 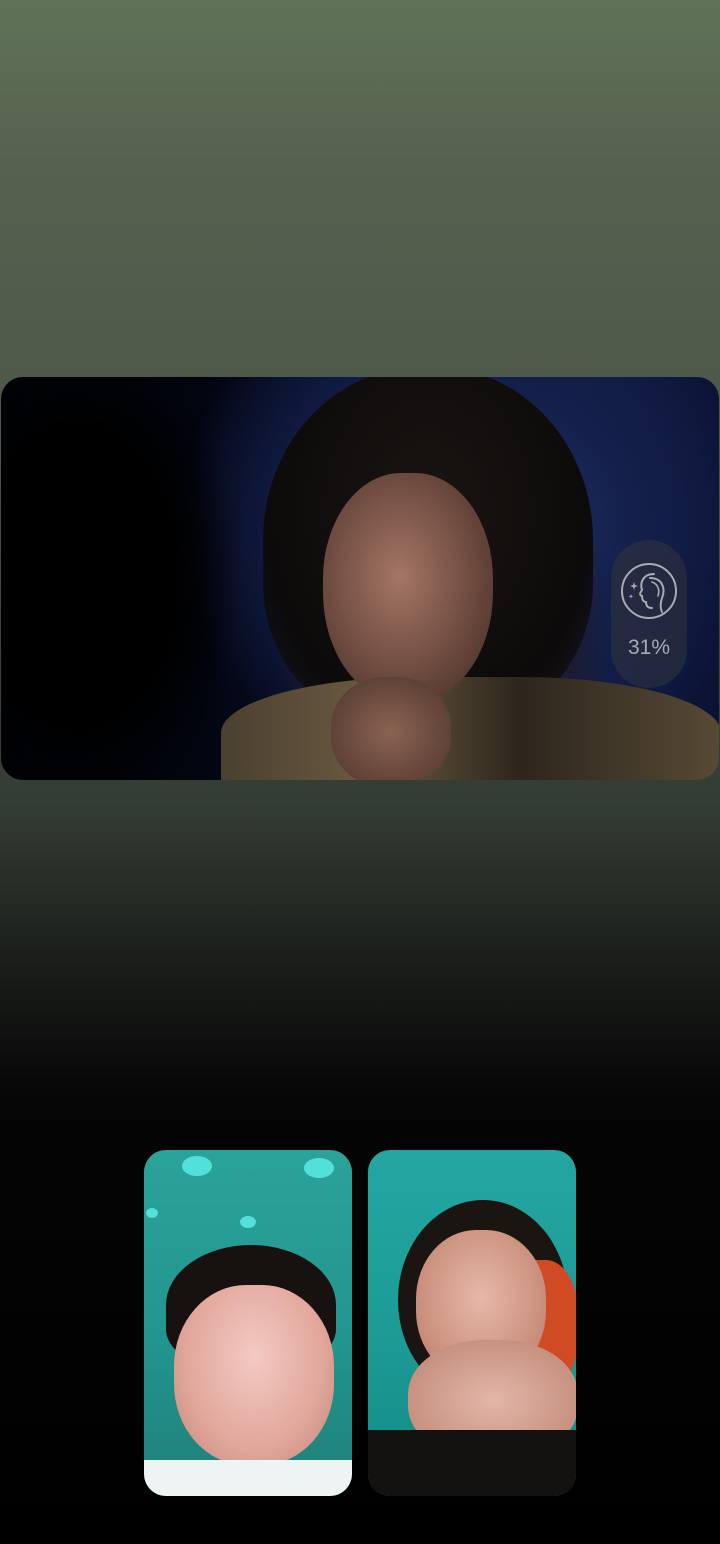 What do you see at coordinates (254, 1375) in the screenshot?
I see `participant-face` at bounding box center [254, 1375].